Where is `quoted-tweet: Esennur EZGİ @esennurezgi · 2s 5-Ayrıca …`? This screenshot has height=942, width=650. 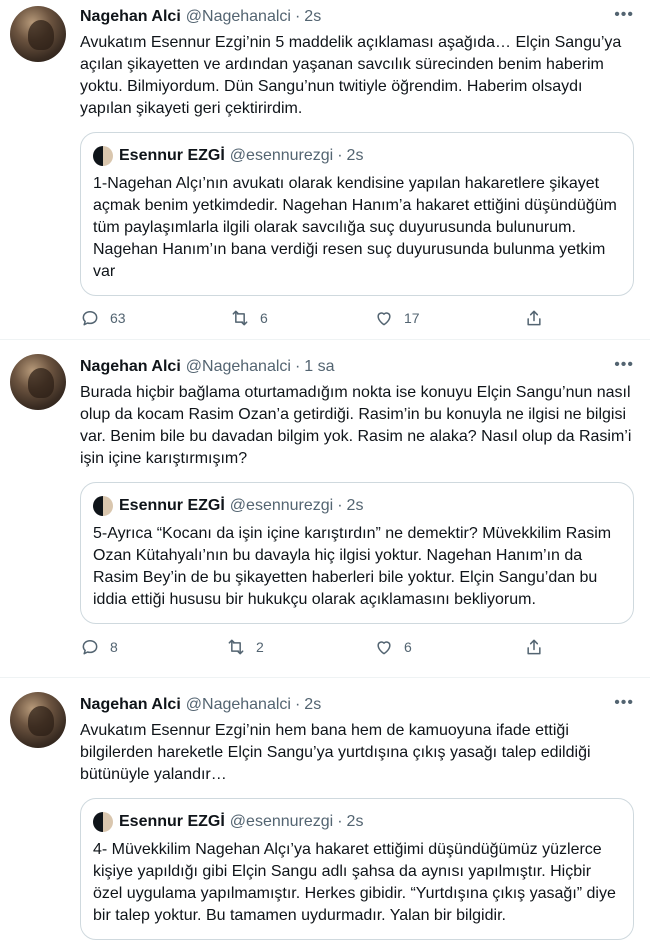
quoted-tweet: Esennur EZGİ @esennurezgi · 2s 5-Ayrıca … is located at coordinates (357, 553).